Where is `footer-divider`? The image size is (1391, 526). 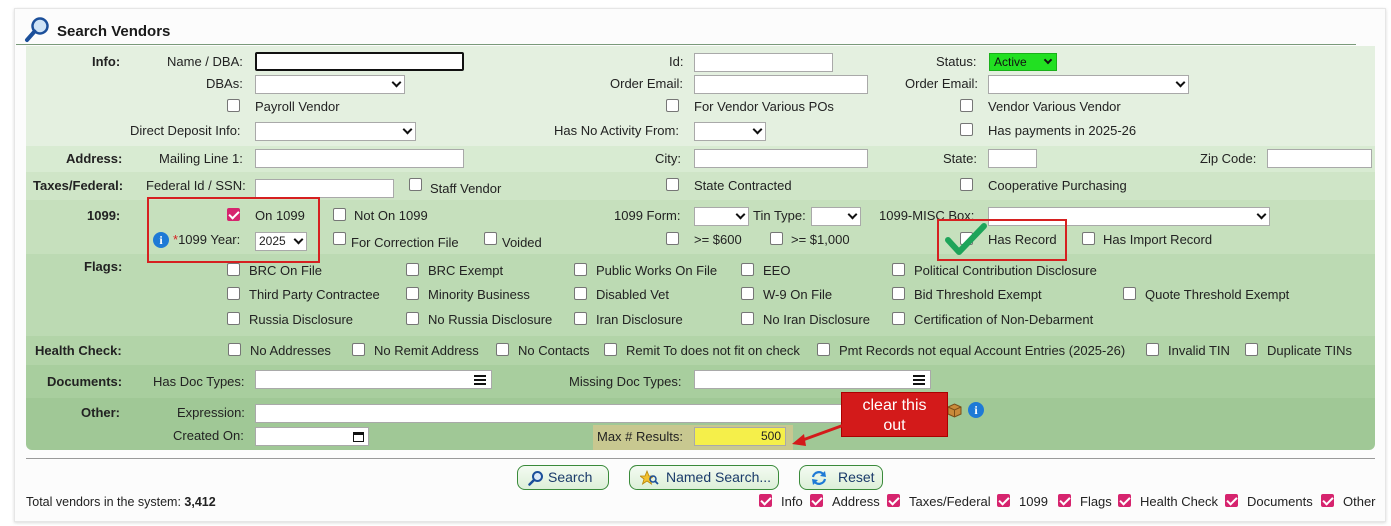 footer-divider is located at coordinates (700, 458).